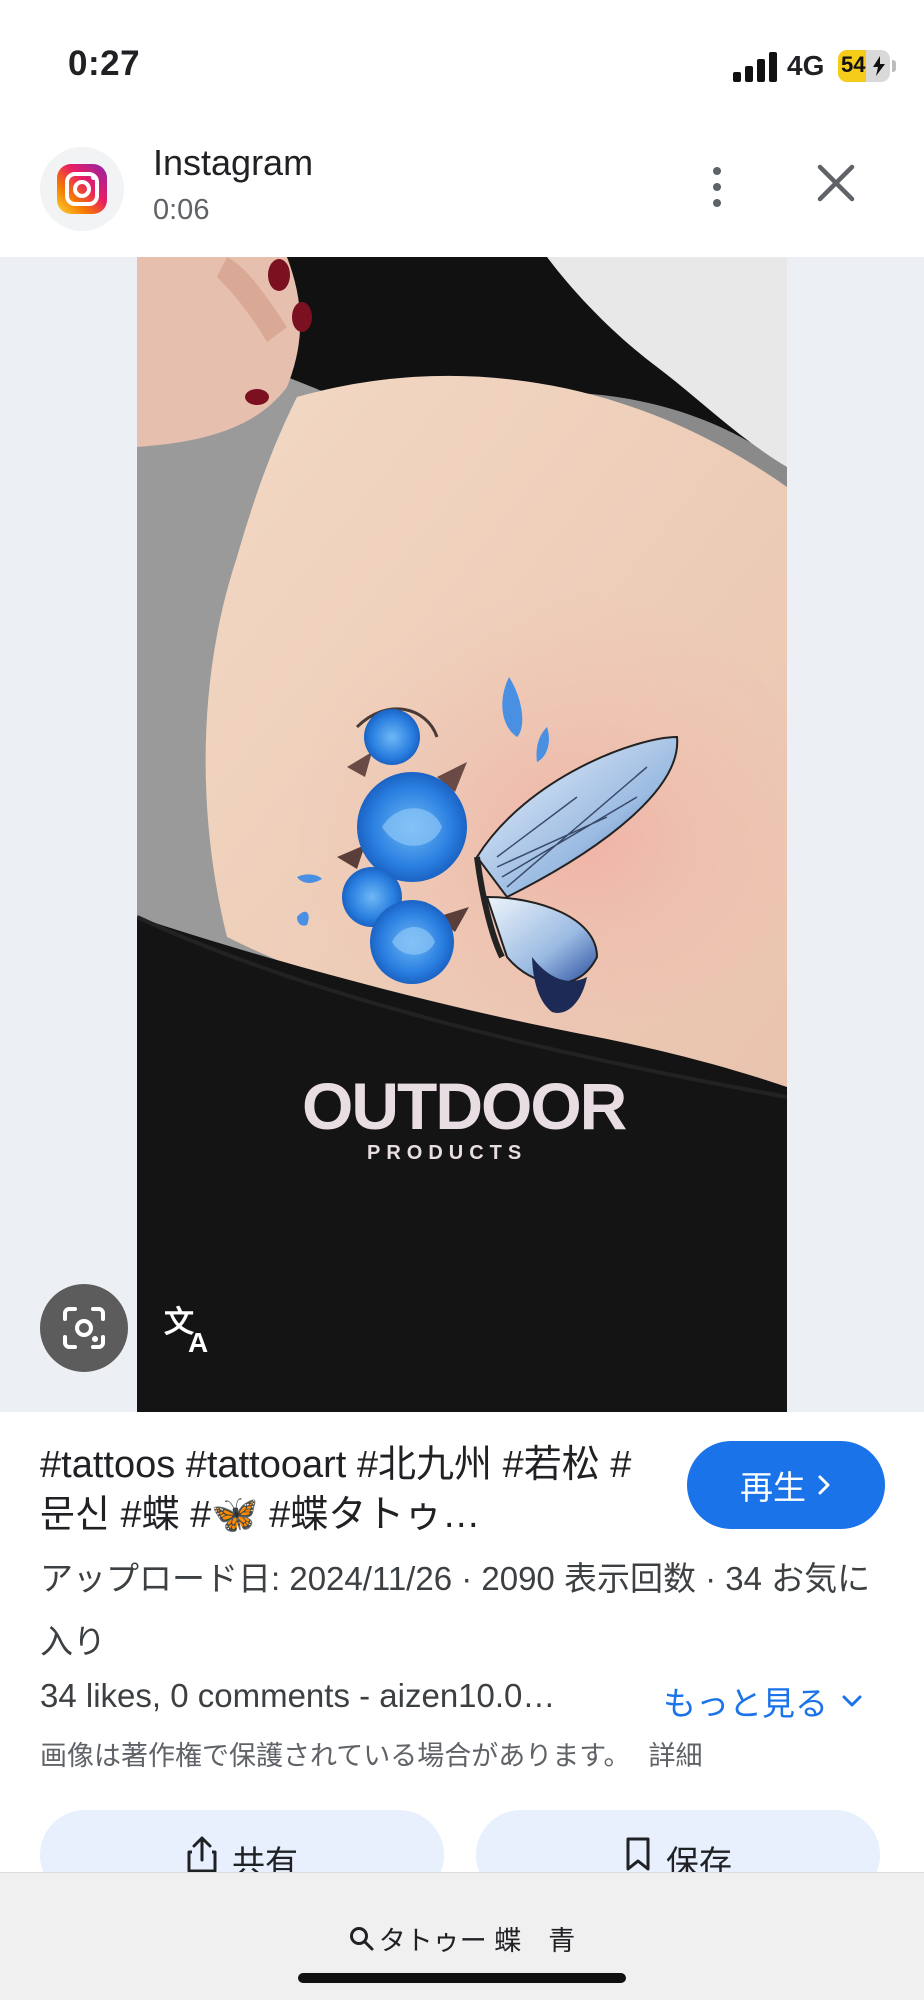  What do you see at coordinates (464, 1106) in the screenshot?
I see `photo-logo-text: OUTDOOR` at bounding box center [464, 1106].